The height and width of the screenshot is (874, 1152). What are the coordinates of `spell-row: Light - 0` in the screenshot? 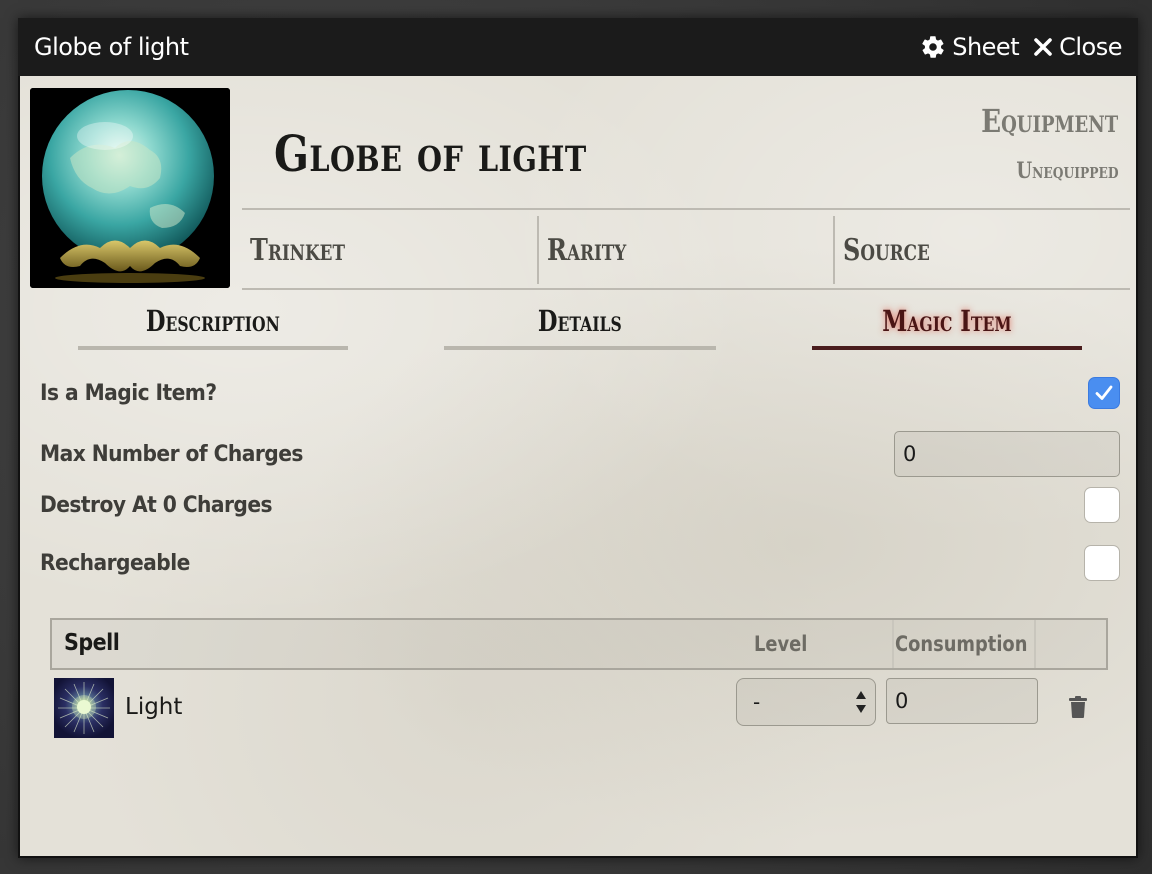 It's located at (581, 709).